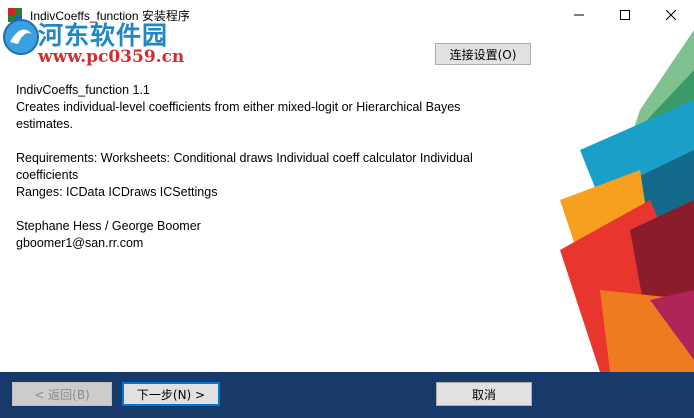 The height and width of the screenshot is (418, 694). I want to click on description-text-cont: estimates., so click(44, 124).